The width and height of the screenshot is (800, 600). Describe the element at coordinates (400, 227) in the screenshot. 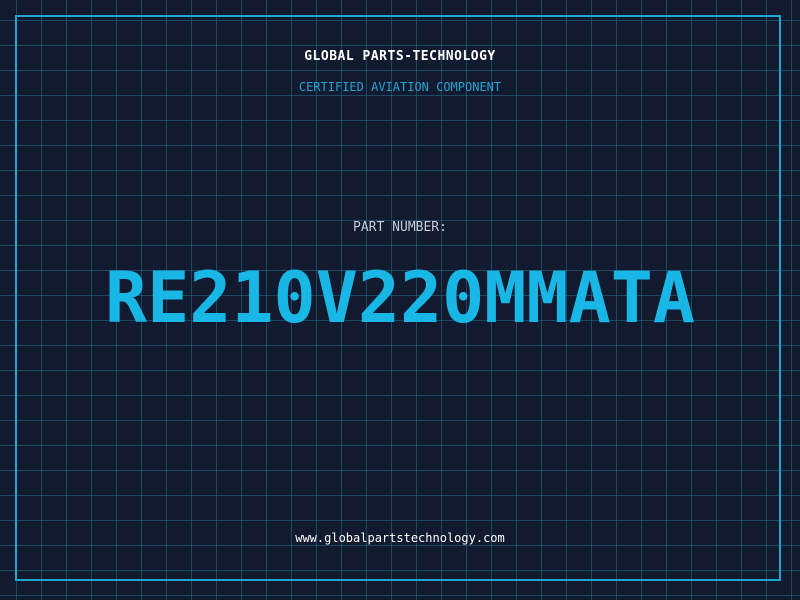

I see `part-number-label: PART NUMBER:` at that location.